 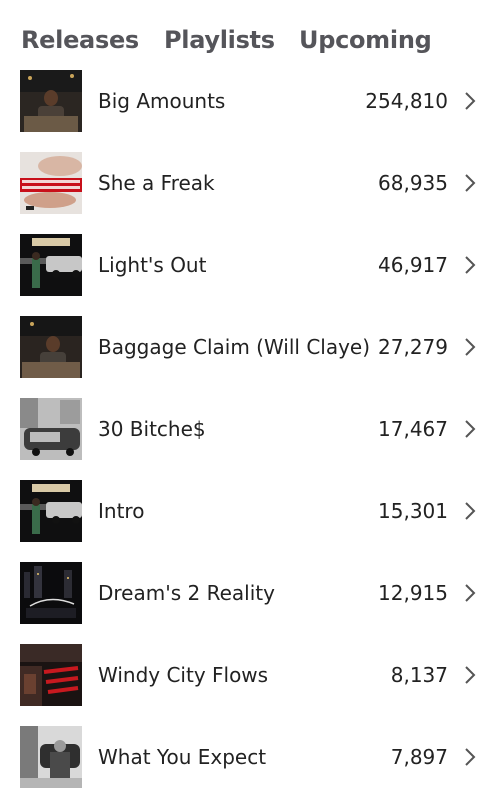 What do you see at coordinates (413, 183) in the screenshot?
I see `stream-count: 68,935` at bounding box center [413, 183].